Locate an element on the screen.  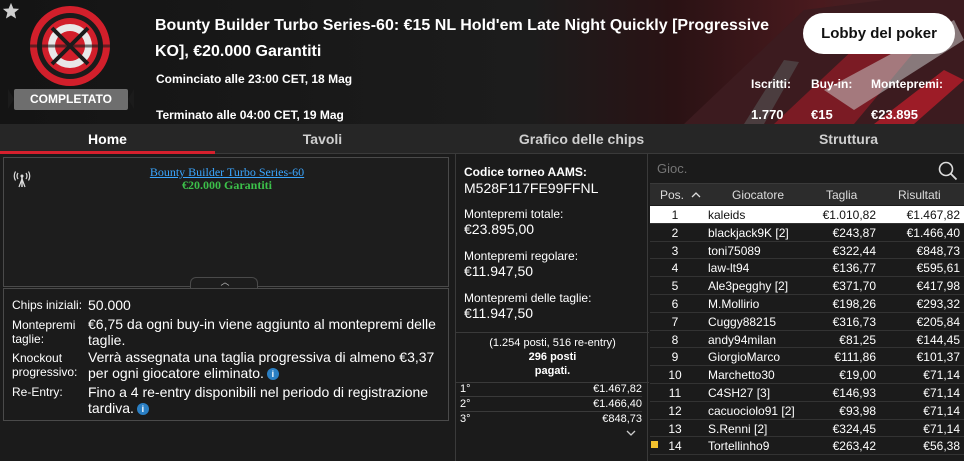
reentry-label: Re-Entry: is located at coordinates (37, 392).